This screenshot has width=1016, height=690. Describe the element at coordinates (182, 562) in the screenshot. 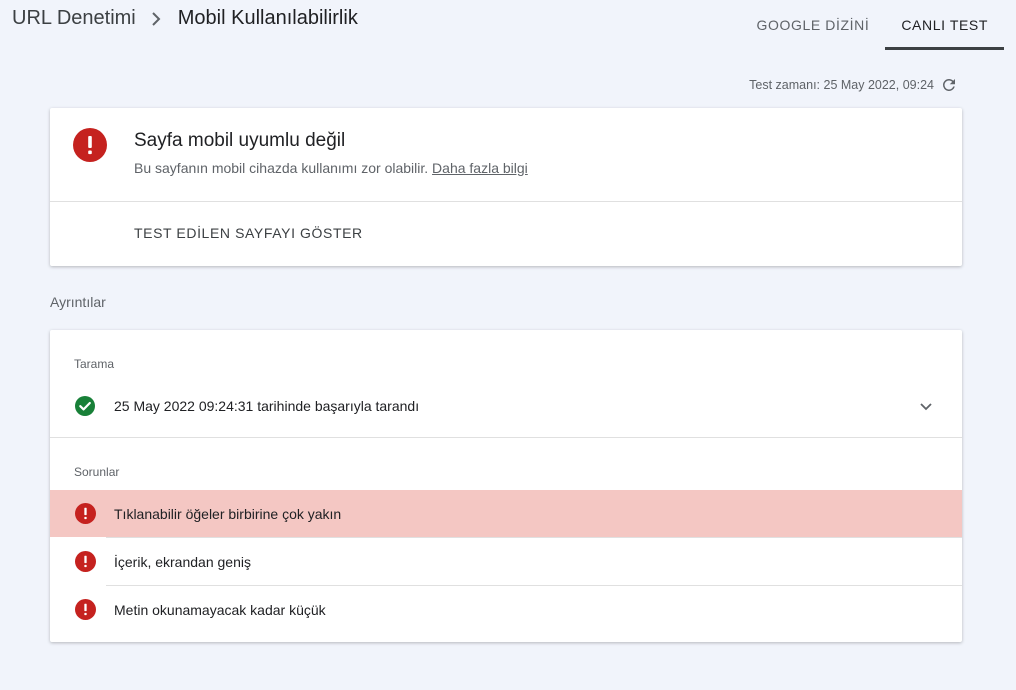

I see `issue-text: İçerik, ekrandan geniş` at that location.